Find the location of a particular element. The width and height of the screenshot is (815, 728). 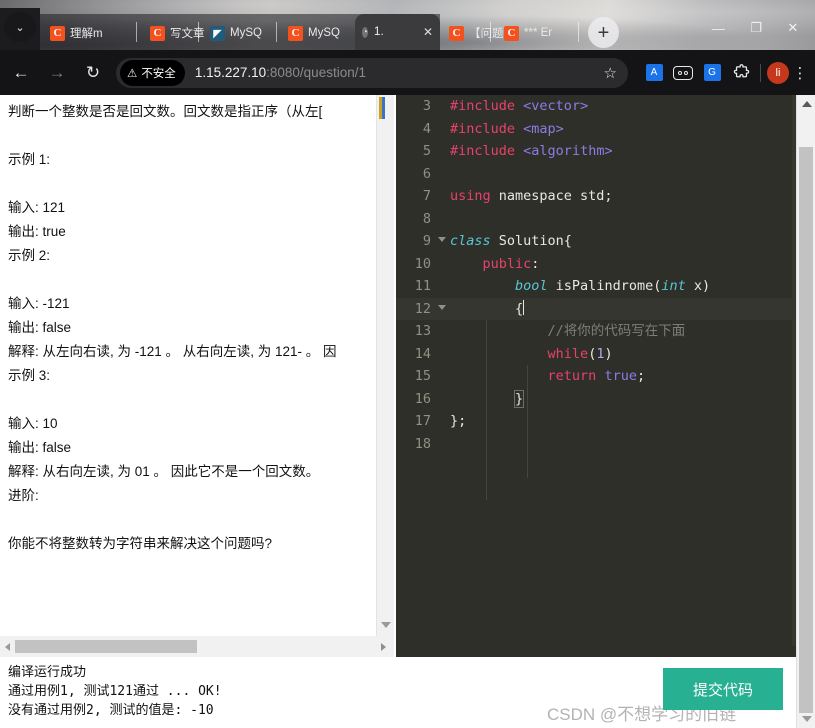

code-line-8: 8 is located at coordinates (596, 219).